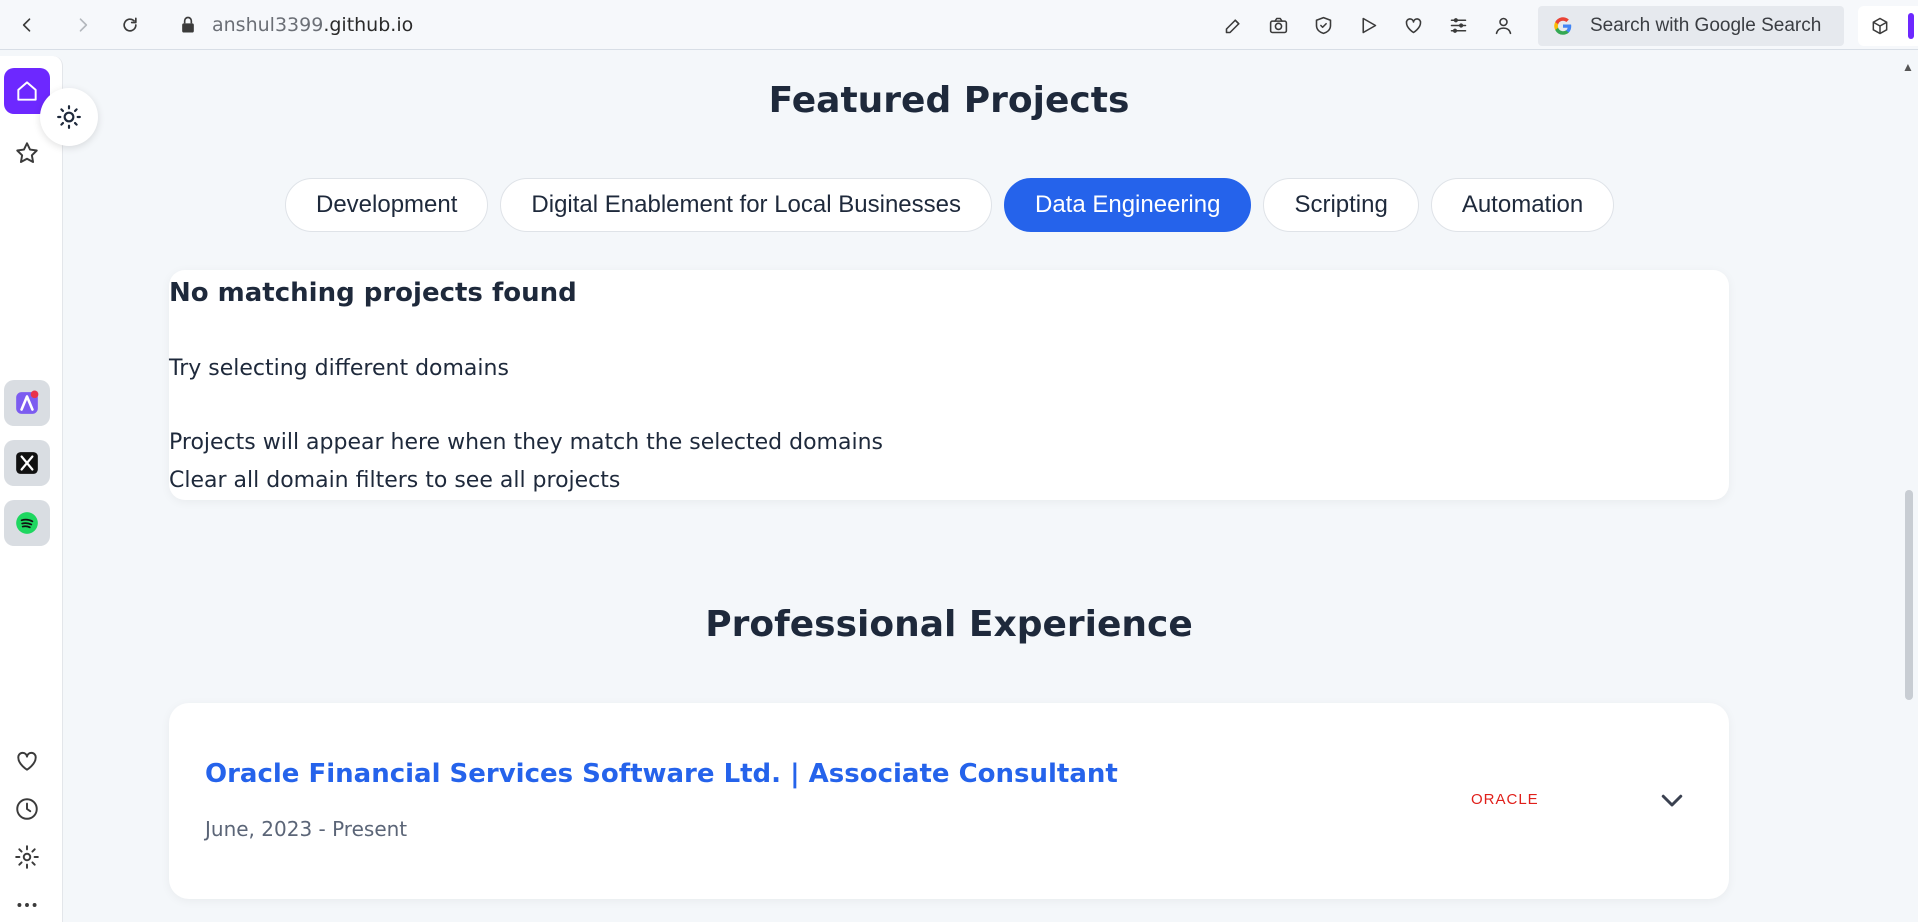  I want to click on sidebar-history-button, so click(27, 809).